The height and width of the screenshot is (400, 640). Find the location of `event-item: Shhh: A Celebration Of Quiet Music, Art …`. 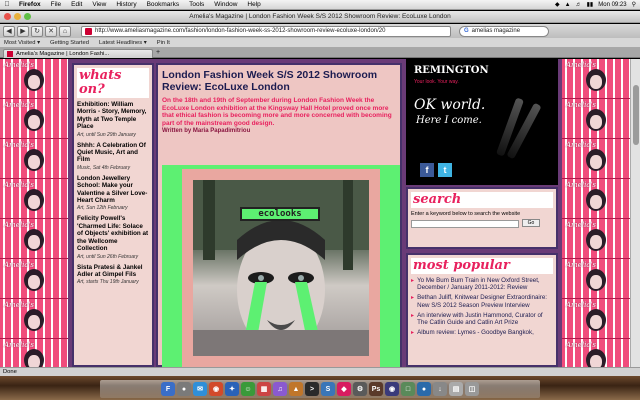

event-item: Shhh: A Celebration Of Quiet Music, Art … is located at coordinates (113, 156).